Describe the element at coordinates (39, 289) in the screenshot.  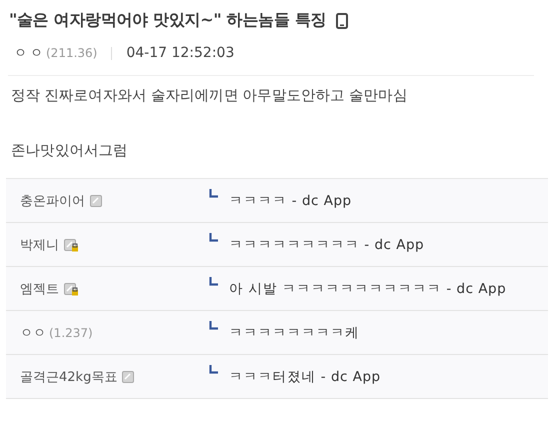
I see `commenter-name: 엠젝트` at that location.